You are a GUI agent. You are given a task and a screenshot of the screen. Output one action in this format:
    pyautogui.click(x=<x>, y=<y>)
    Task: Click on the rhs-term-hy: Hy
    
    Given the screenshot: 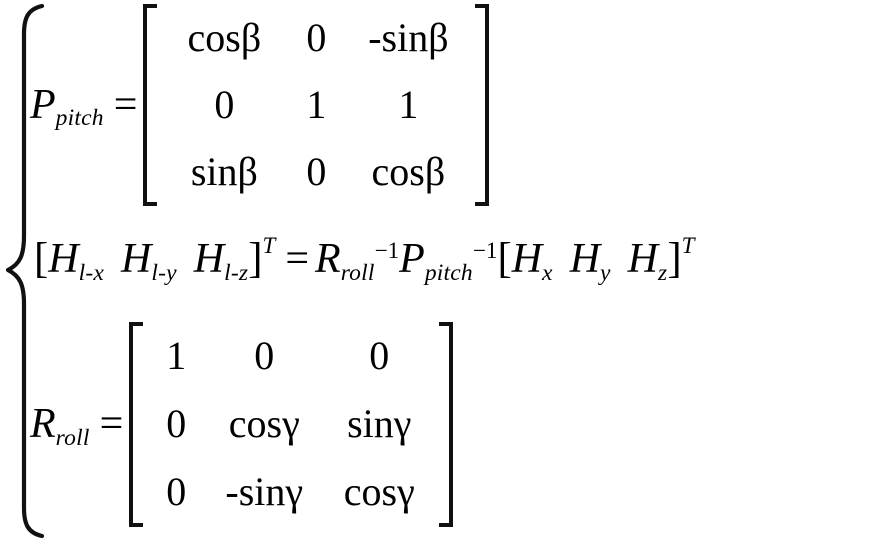 What is the action you would take?
    pyautogui.click(x=590, y=260)
    